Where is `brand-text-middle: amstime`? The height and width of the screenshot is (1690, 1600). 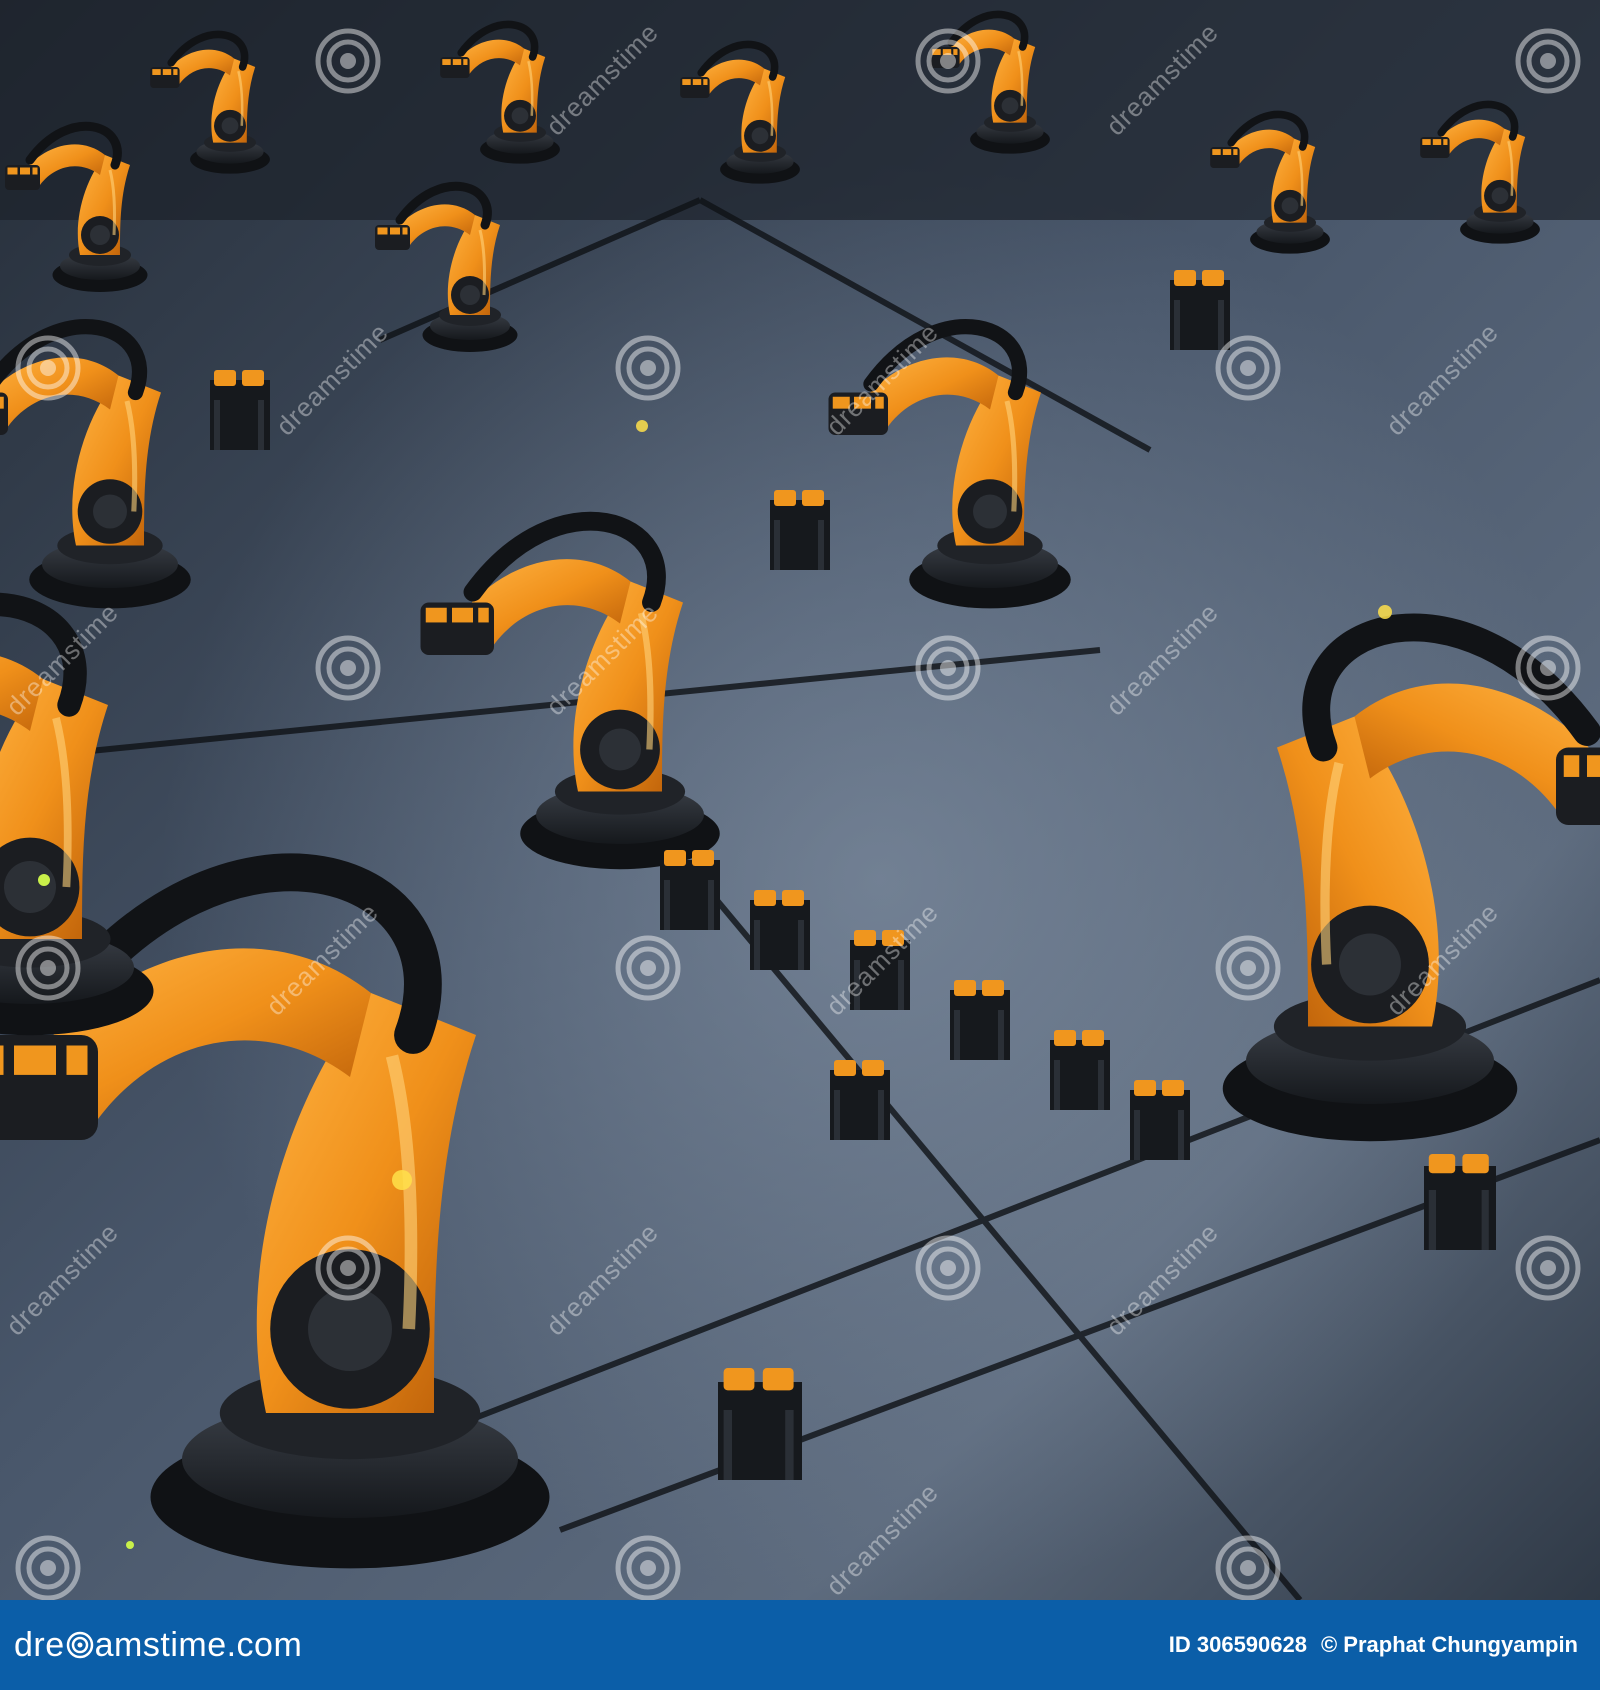
brand-text-middle: amstime is located at coordinates (160, 1644).